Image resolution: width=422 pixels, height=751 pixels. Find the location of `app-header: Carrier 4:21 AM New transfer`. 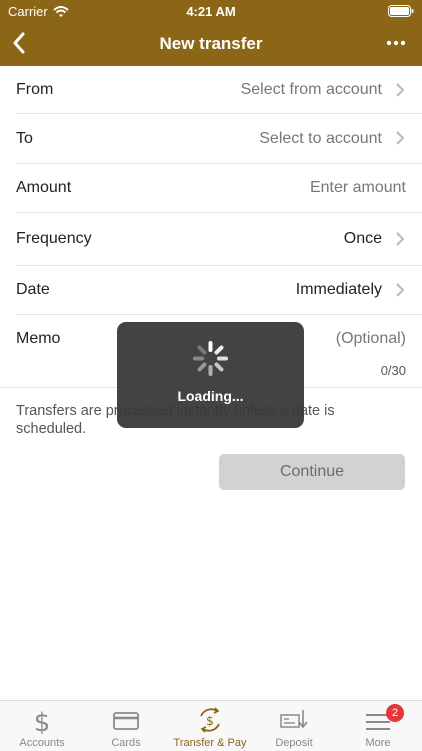

app-header: Carrier 4:21 AM New transfer is located at coordinates (211, 33).